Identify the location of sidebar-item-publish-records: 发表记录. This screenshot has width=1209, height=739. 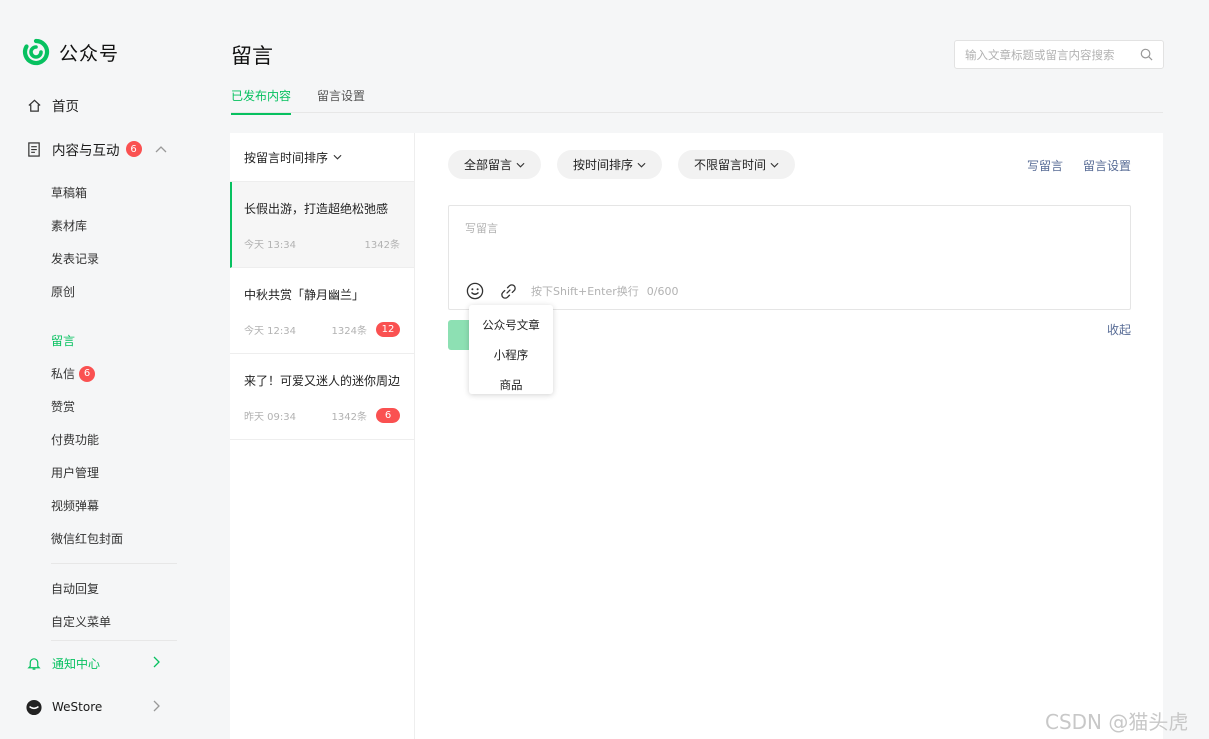
(75, 258).